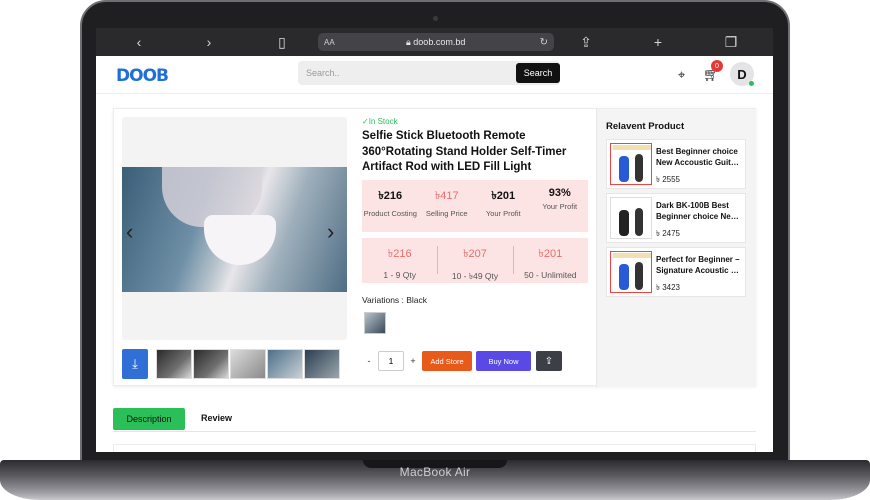 This screenshot has width=870, height=500. Describe the element at coordinates (731, 42) in the screenshot. I see `tabs-icon: ❐` at that location.